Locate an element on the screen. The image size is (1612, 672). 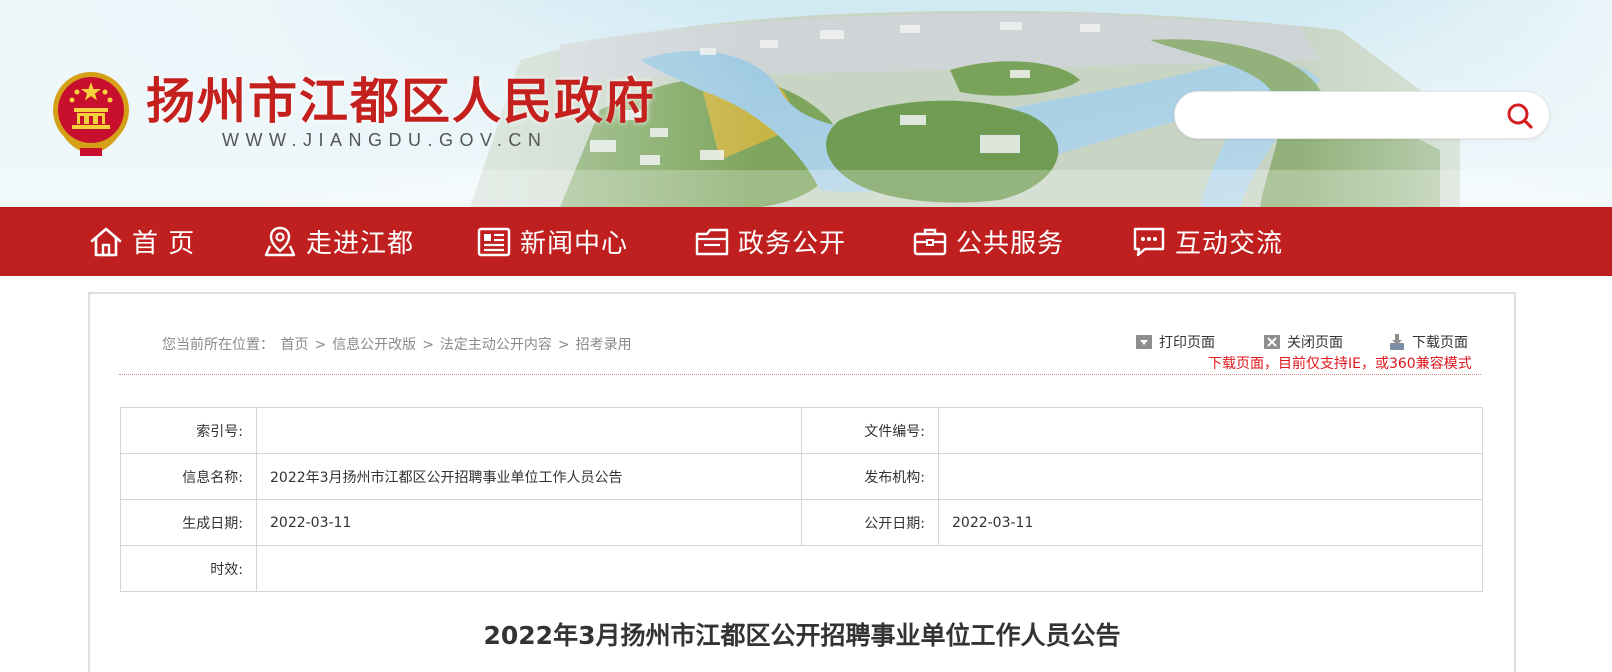
publisher-label: 发布机构: is located at coordinates (870, 476).